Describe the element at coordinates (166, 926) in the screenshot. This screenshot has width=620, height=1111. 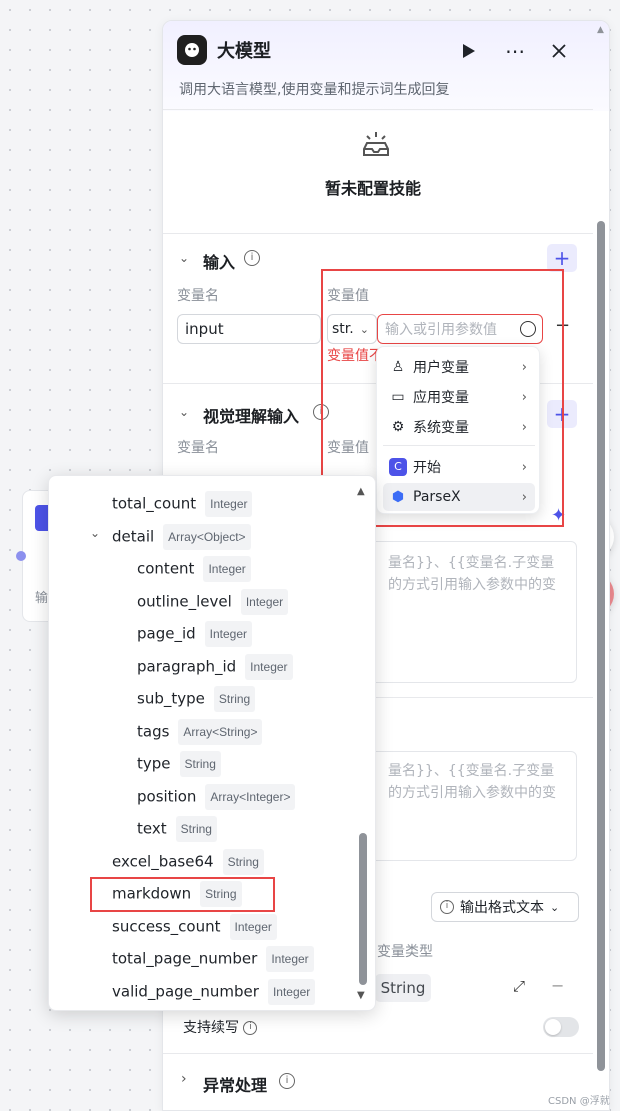
I see `tree-item-label: success_count` at that location.